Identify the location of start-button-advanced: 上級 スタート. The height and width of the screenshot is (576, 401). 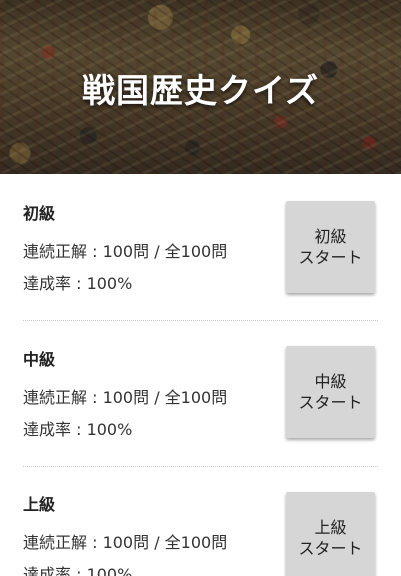
(330, 534).